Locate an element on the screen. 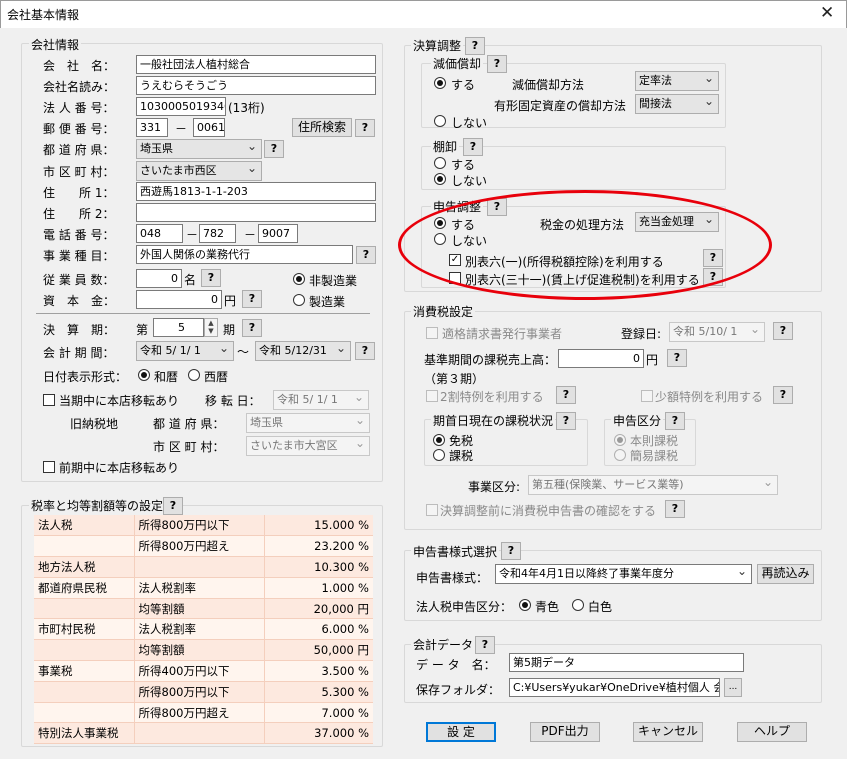 This screenshot has width=847, height=759. kessan-title: 決算調整 is located at coordinates (437, 45).